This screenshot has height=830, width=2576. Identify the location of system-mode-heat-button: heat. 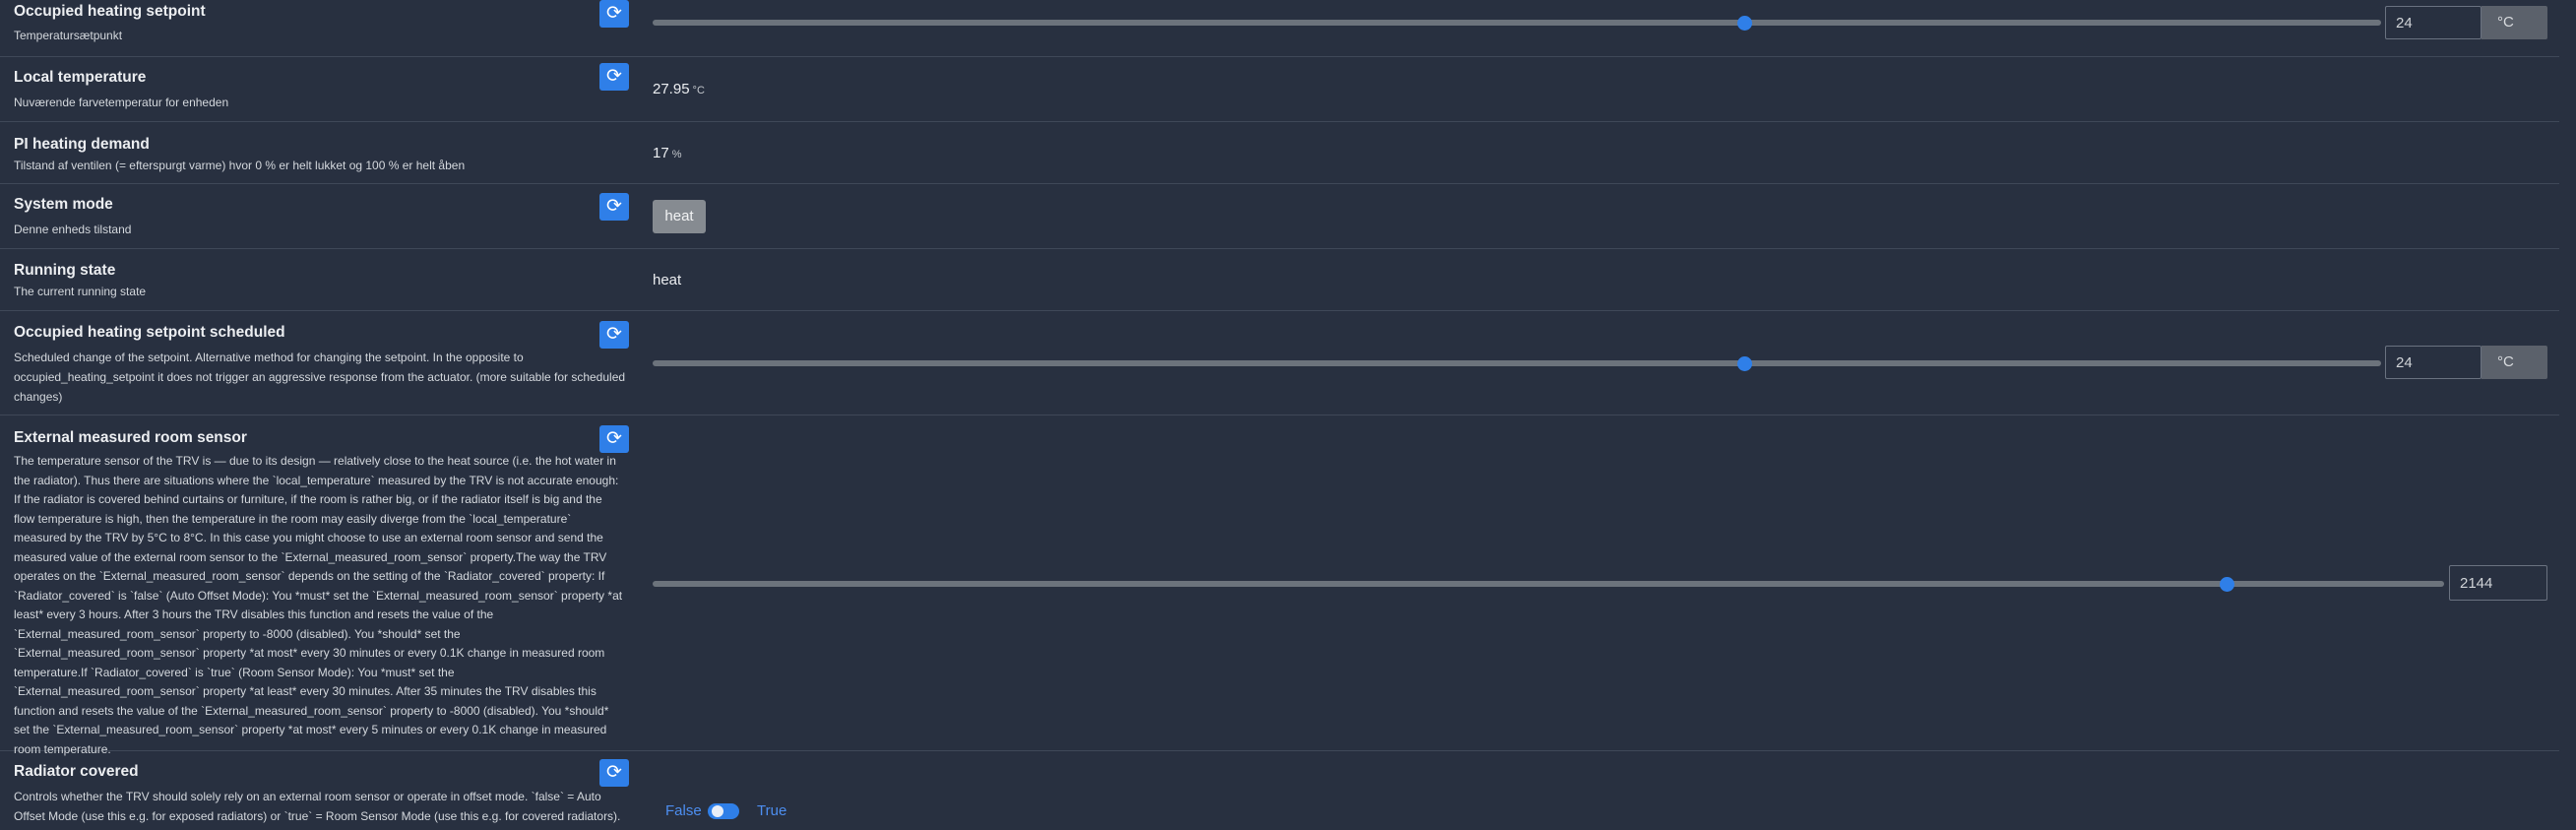
(679, 216).